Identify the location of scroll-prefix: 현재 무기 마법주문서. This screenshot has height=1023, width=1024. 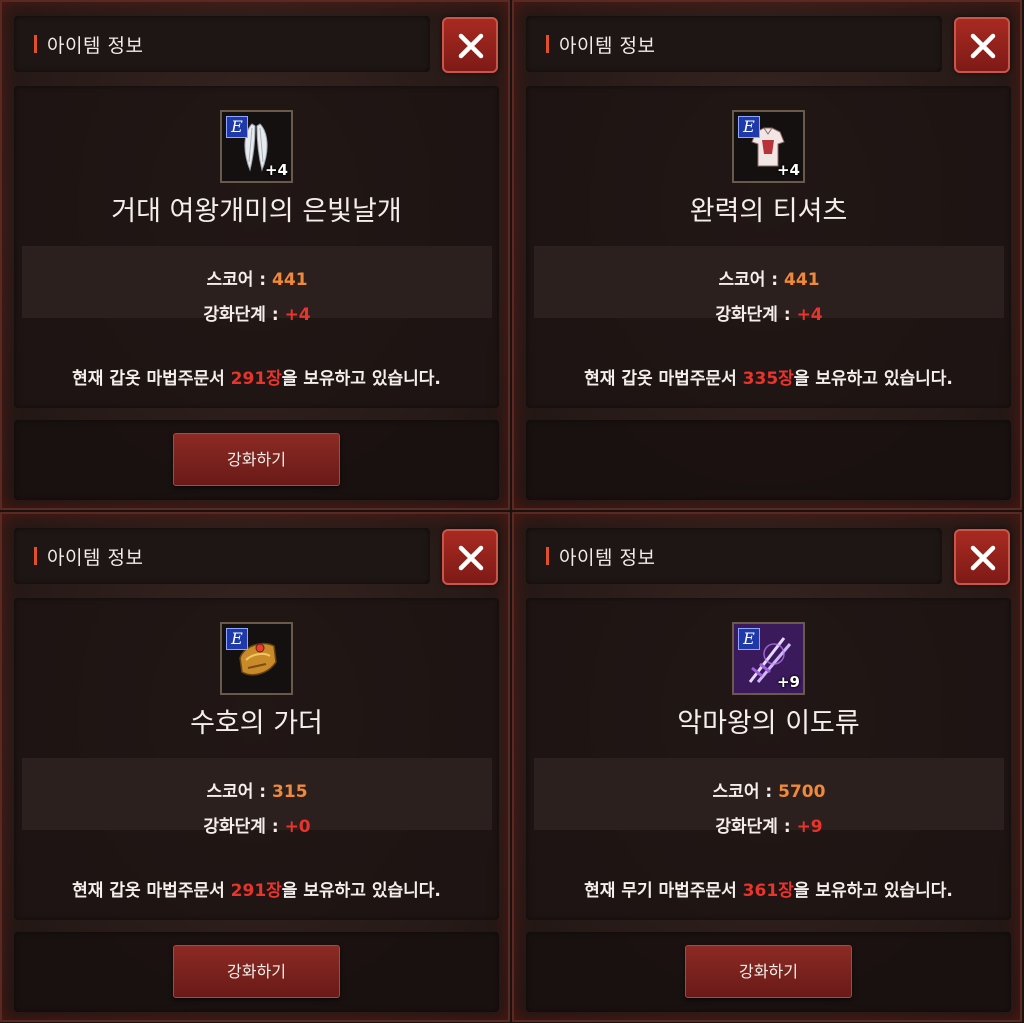
(663, 891).